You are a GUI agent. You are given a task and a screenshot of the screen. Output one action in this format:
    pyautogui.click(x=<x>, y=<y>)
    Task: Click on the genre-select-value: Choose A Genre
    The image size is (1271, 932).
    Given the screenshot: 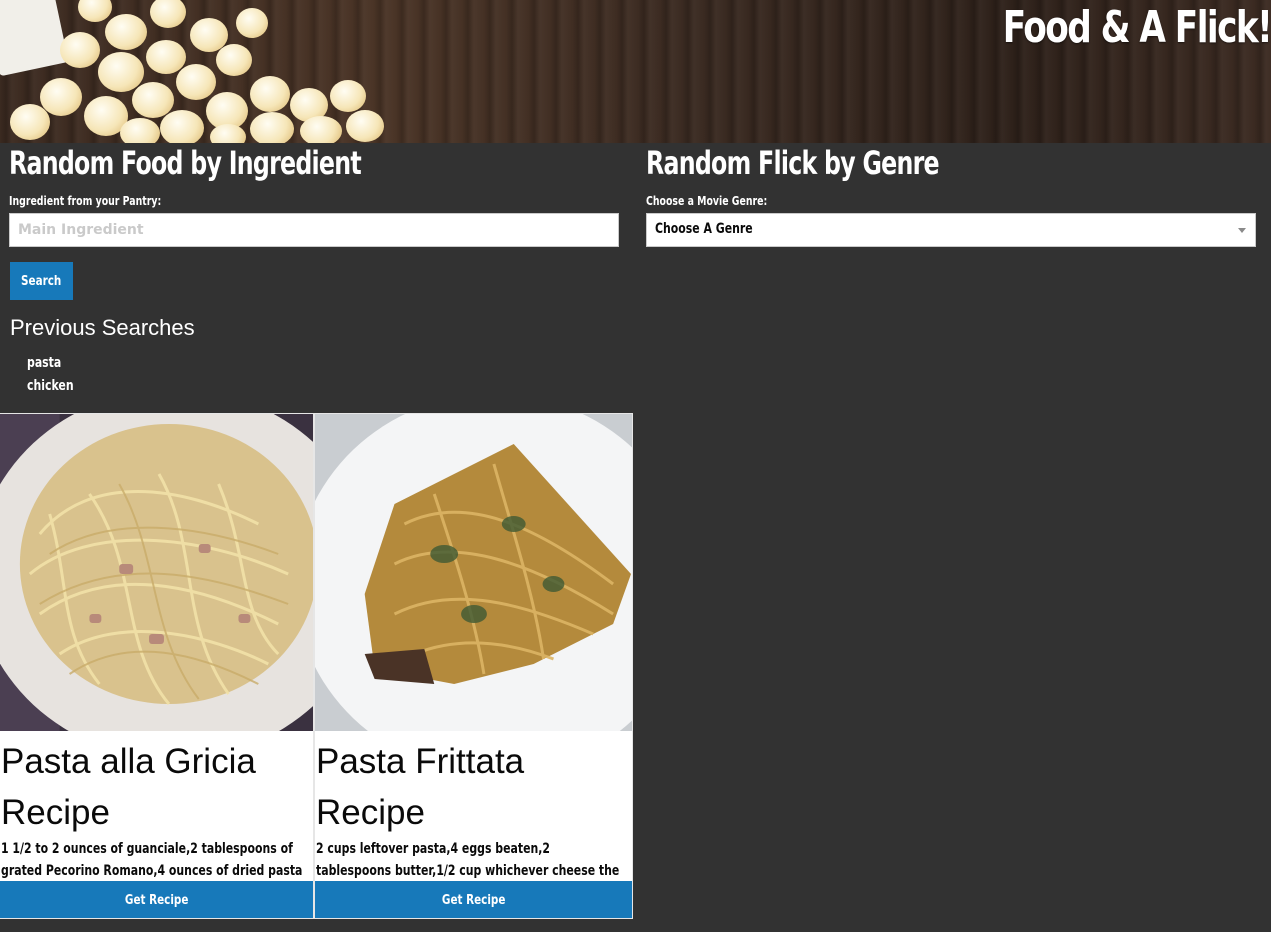 What is the action you would take?
    pyautogui.click(x=704, y=229)
    